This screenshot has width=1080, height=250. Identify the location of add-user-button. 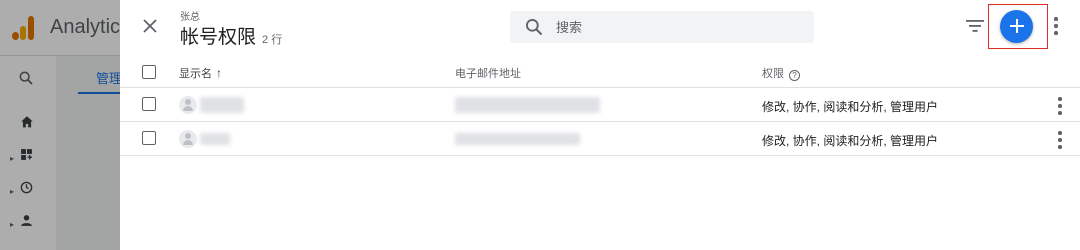
(1016, 26).